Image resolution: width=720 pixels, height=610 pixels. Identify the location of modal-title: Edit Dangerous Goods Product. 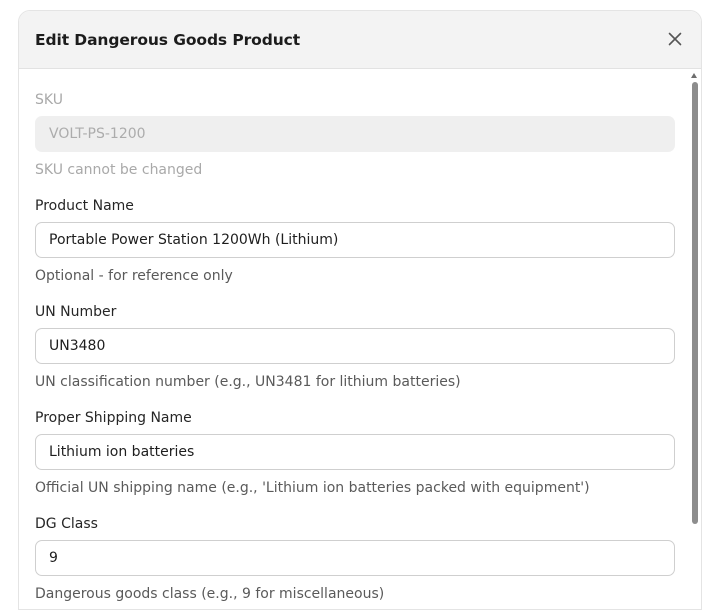
(168, 40).